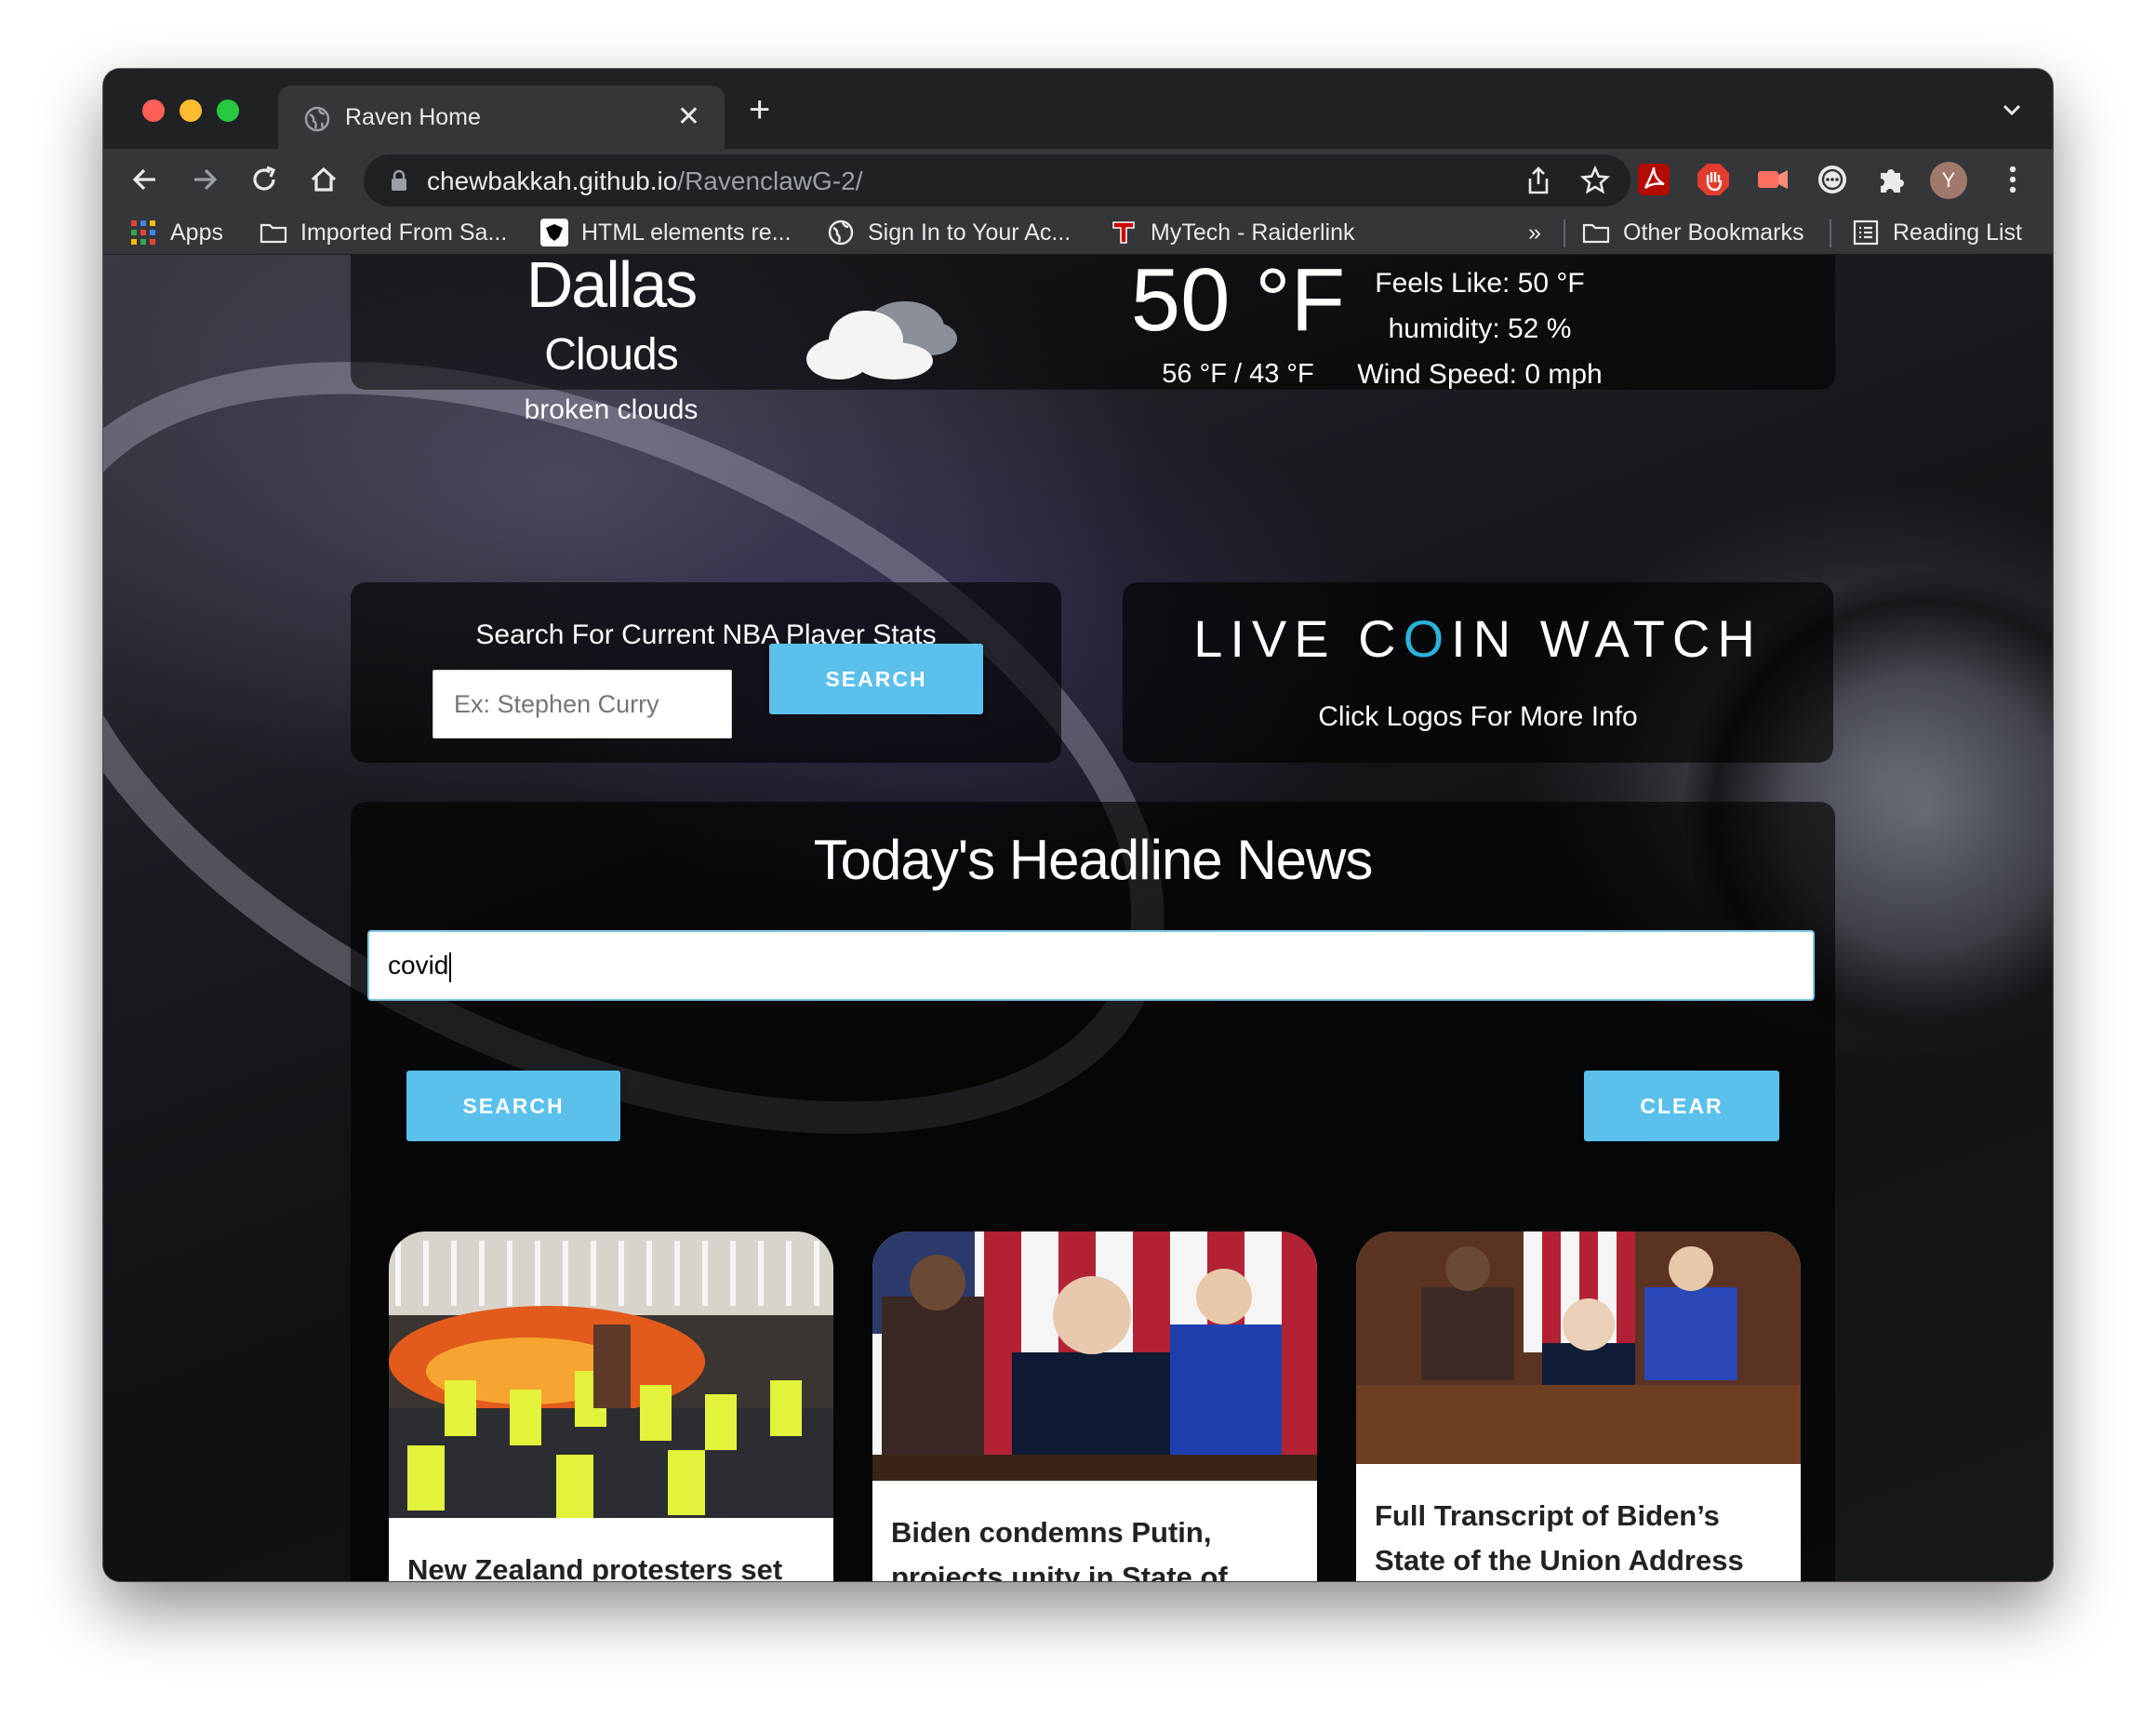  I want to click on chevron-down-icon, so click(2012, 110).